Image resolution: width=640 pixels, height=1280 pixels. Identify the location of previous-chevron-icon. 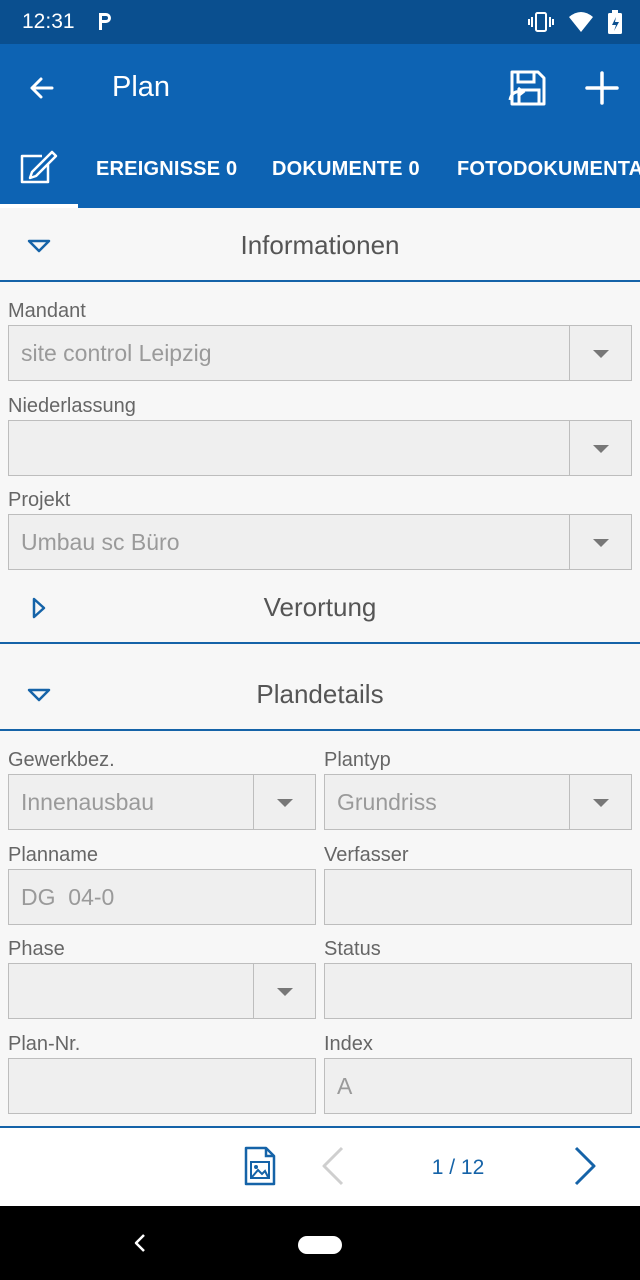
(333, 1166).